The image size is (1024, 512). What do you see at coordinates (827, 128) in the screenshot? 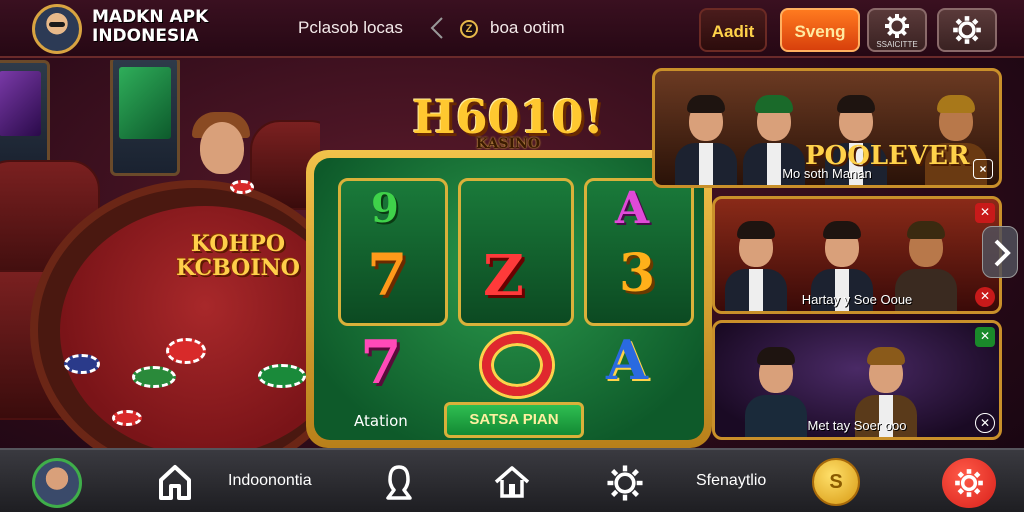
I see `promo-card-1: POOLEVER Mo soth Manan ×` at bounding box center [827, 128].